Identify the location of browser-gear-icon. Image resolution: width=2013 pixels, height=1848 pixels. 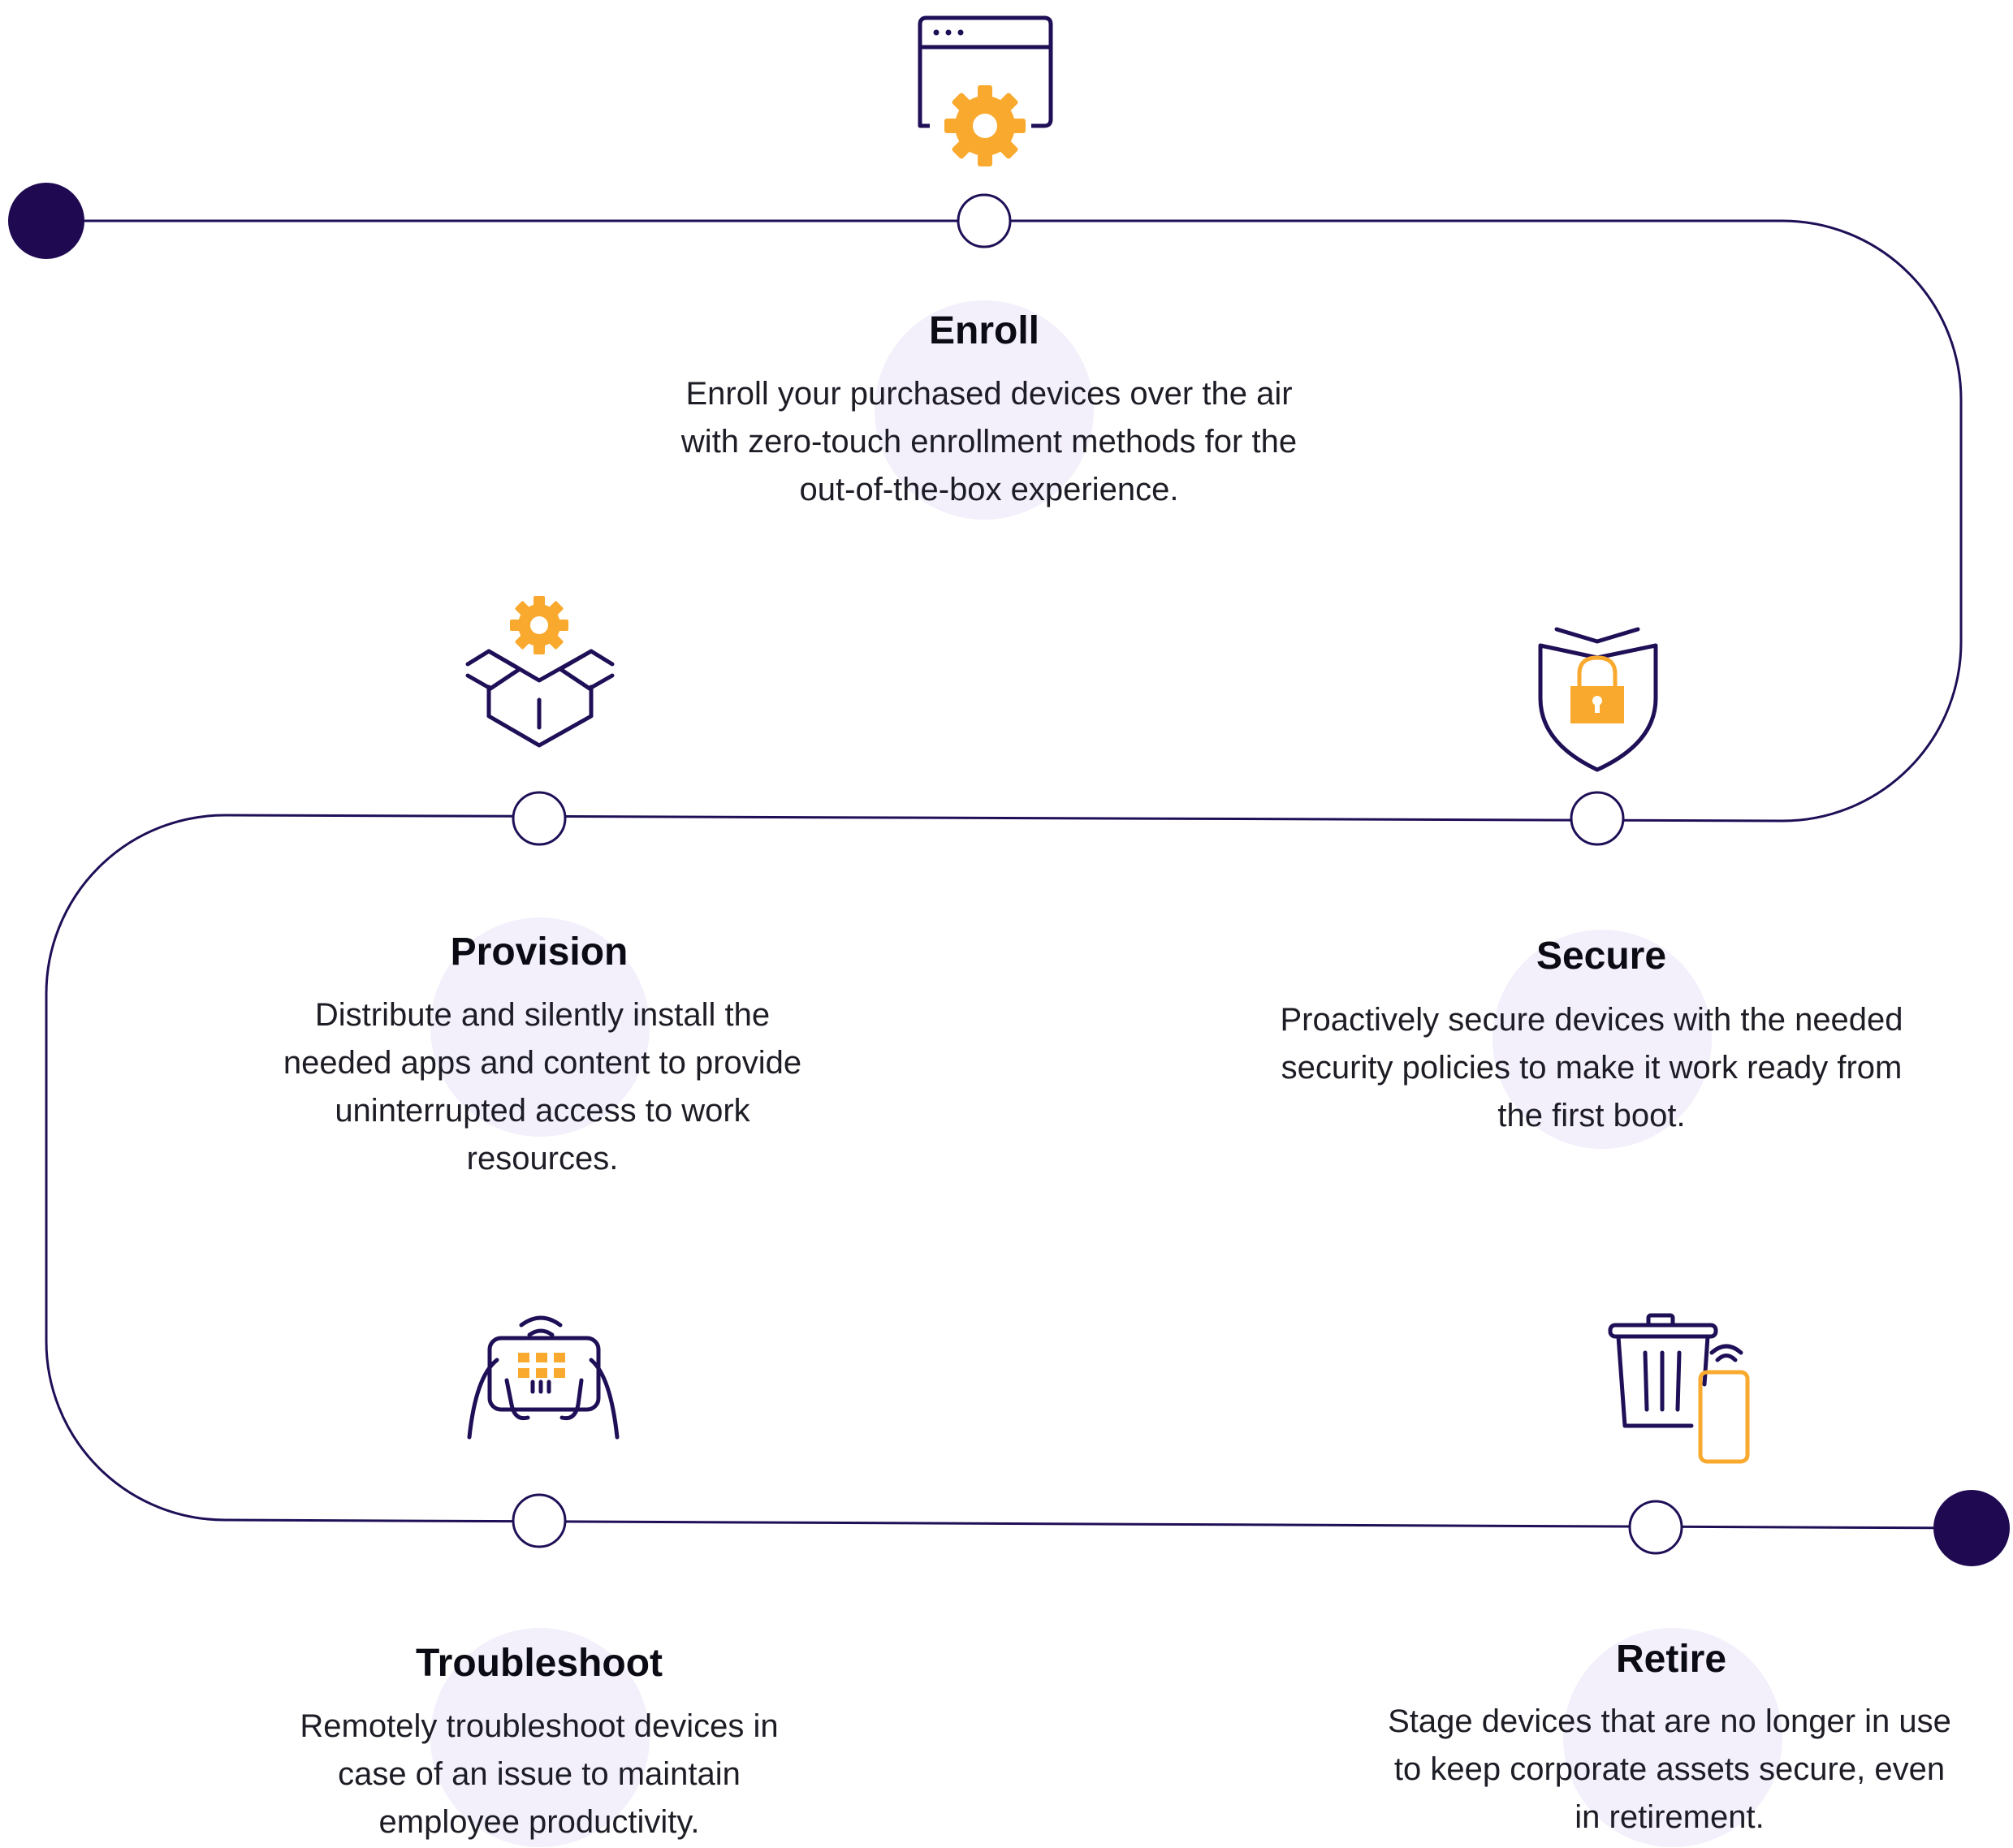
(985, 90).